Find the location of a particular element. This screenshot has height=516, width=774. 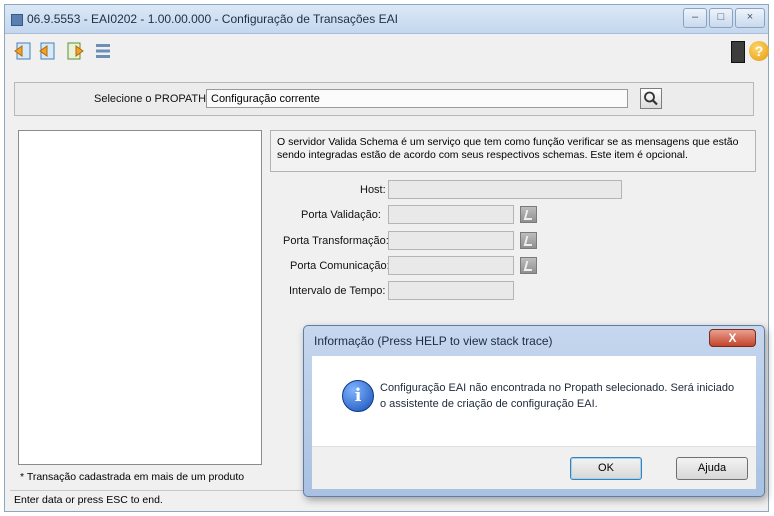

porta-validacao-label: Porta Validação: is located at coordinates (341, 215).